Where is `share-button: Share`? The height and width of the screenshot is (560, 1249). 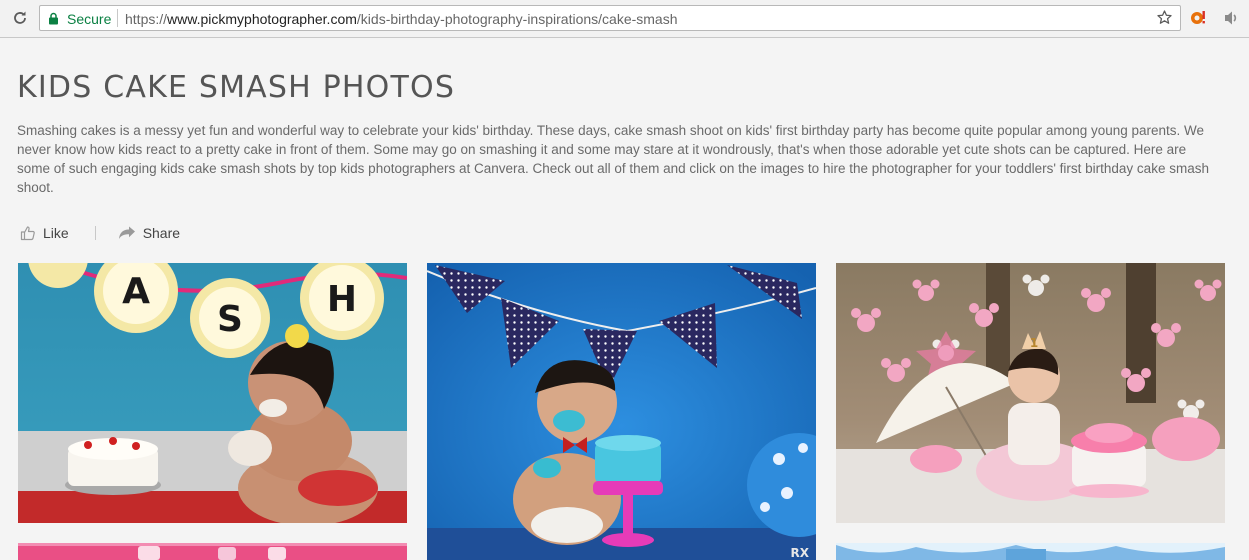 share-button: Share is located at coordinates (149, 233).